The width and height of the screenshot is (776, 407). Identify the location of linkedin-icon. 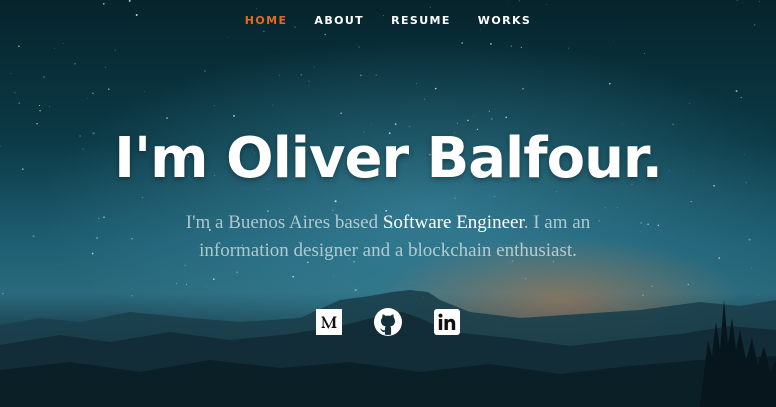
(447, 322).